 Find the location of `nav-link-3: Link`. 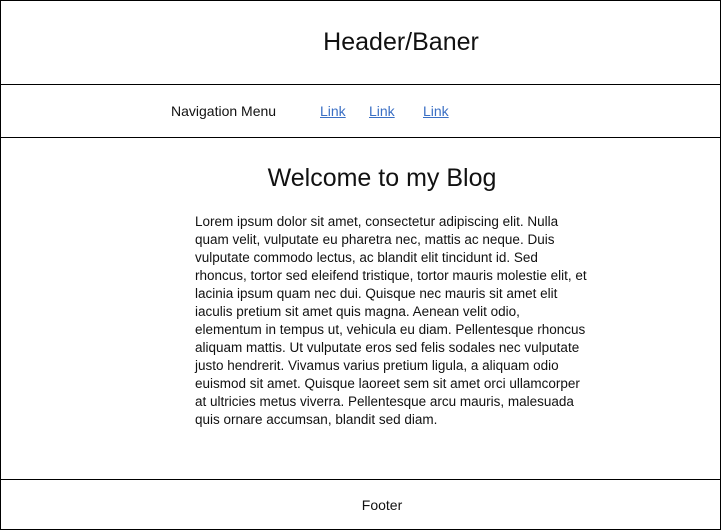

nav-link-3: Link is located at coordinates (436, 111).